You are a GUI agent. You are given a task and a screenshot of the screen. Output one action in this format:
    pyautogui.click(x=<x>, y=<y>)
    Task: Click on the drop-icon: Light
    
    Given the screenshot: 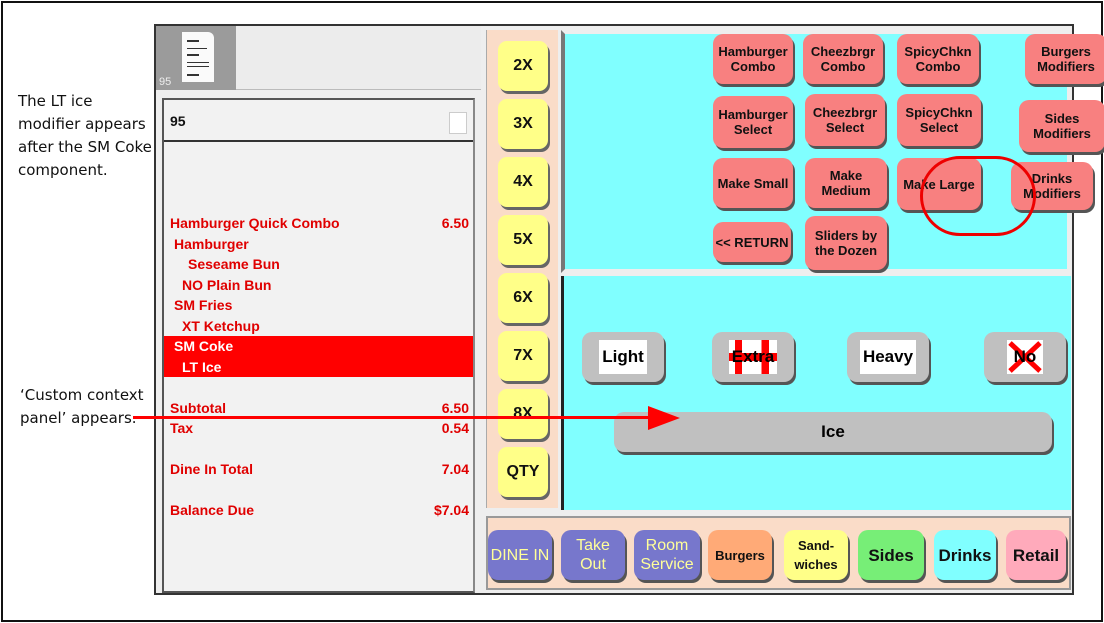 What is the action you would take?
    pyautogui.click(x=623, y=357)
    